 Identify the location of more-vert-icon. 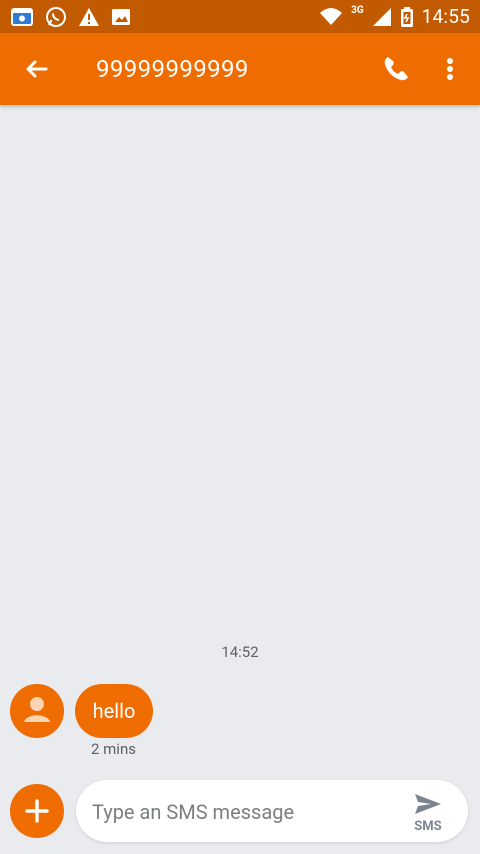
(450, 69).